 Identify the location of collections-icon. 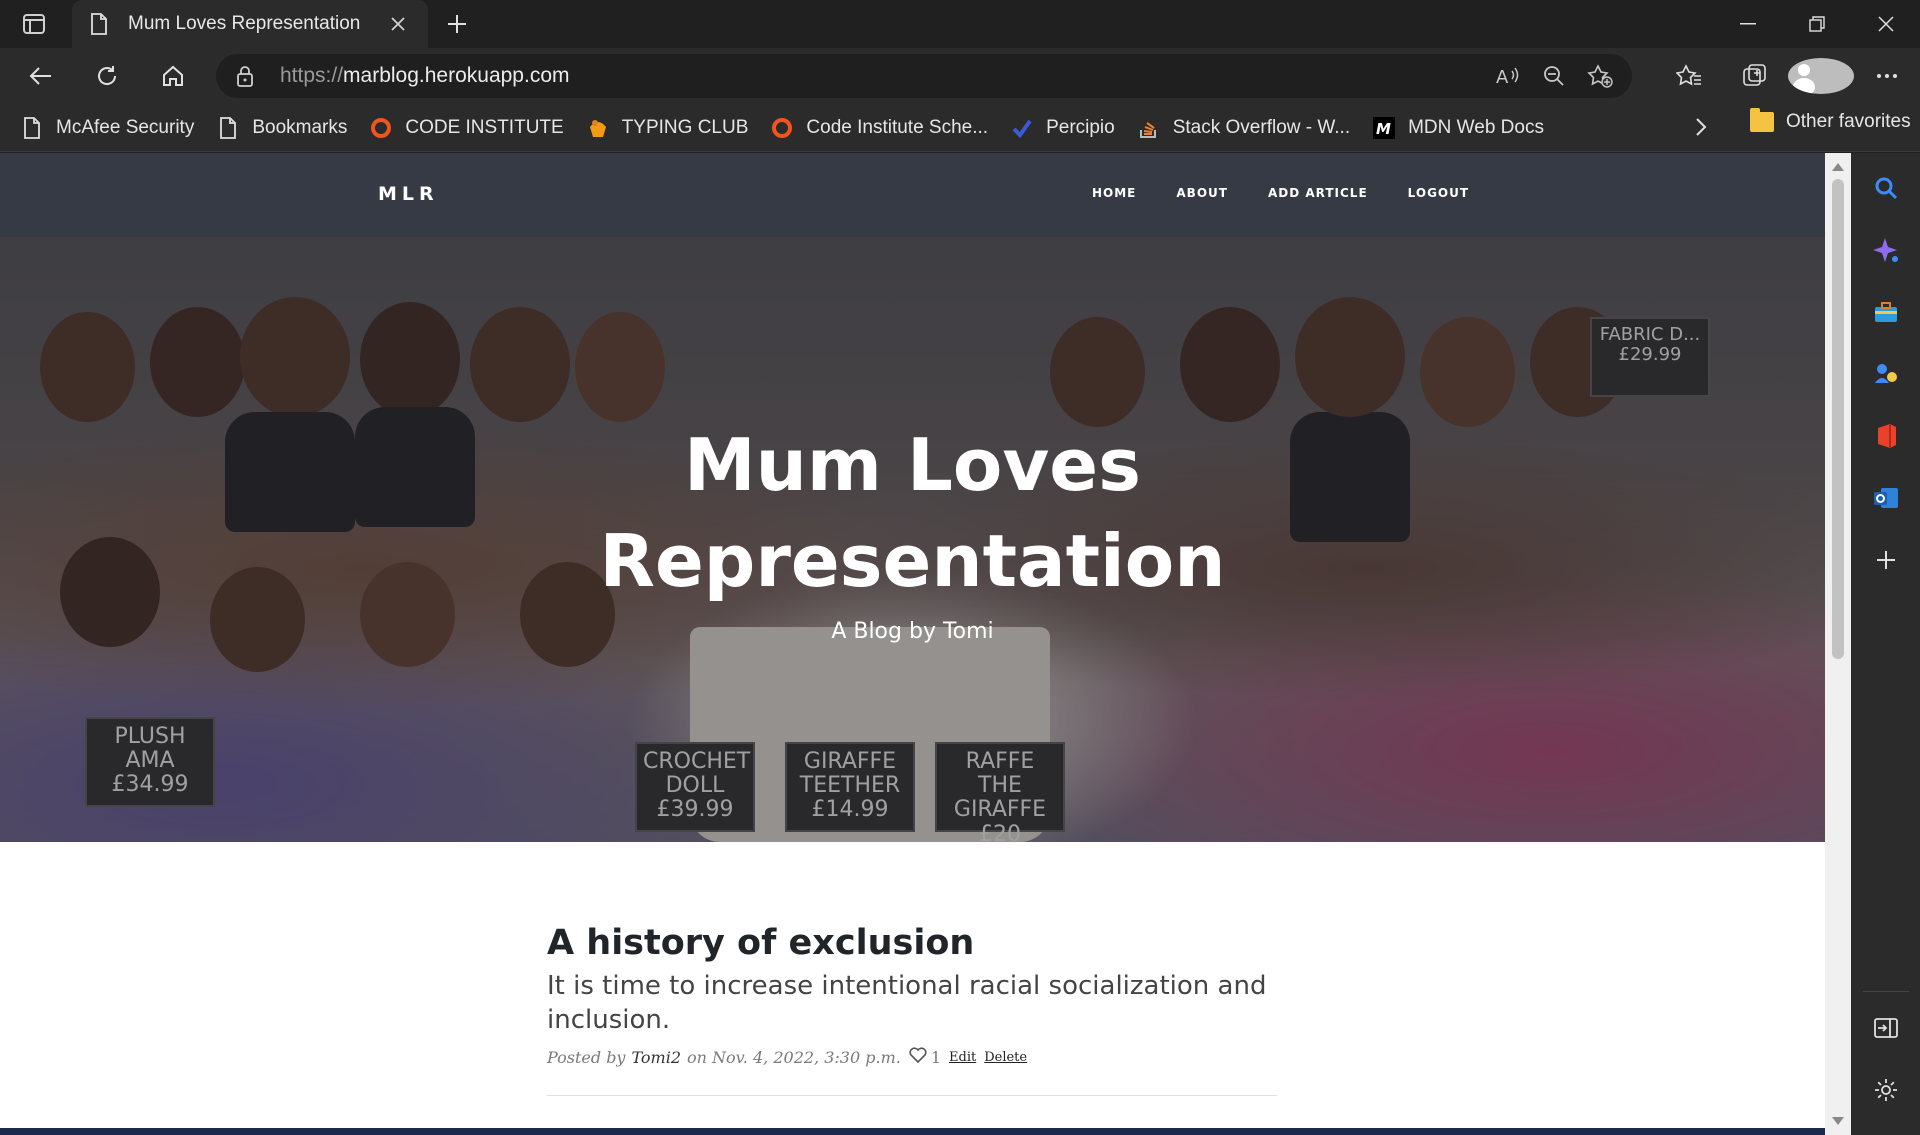
(1755, 76).